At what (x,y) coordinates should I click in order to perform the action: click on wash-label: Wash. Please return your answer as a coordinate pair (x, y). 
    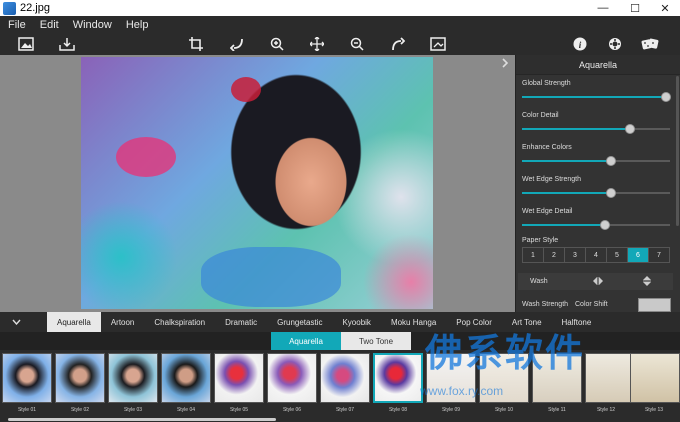
    Looking at the image, I should click on (539, 281).